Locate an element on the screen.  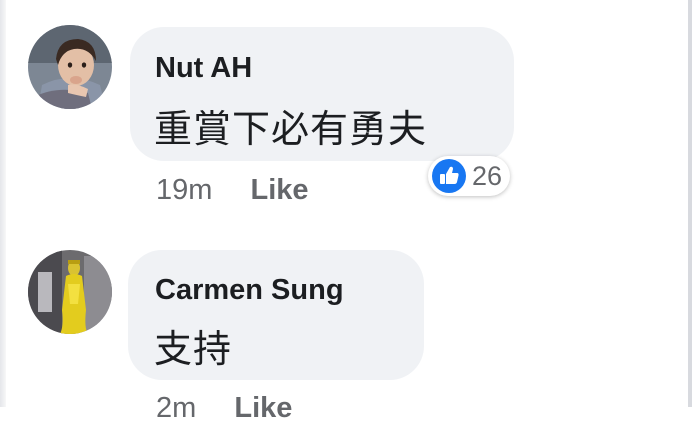
comment-author: Carmen Sung is located at coordinates (249, 290).